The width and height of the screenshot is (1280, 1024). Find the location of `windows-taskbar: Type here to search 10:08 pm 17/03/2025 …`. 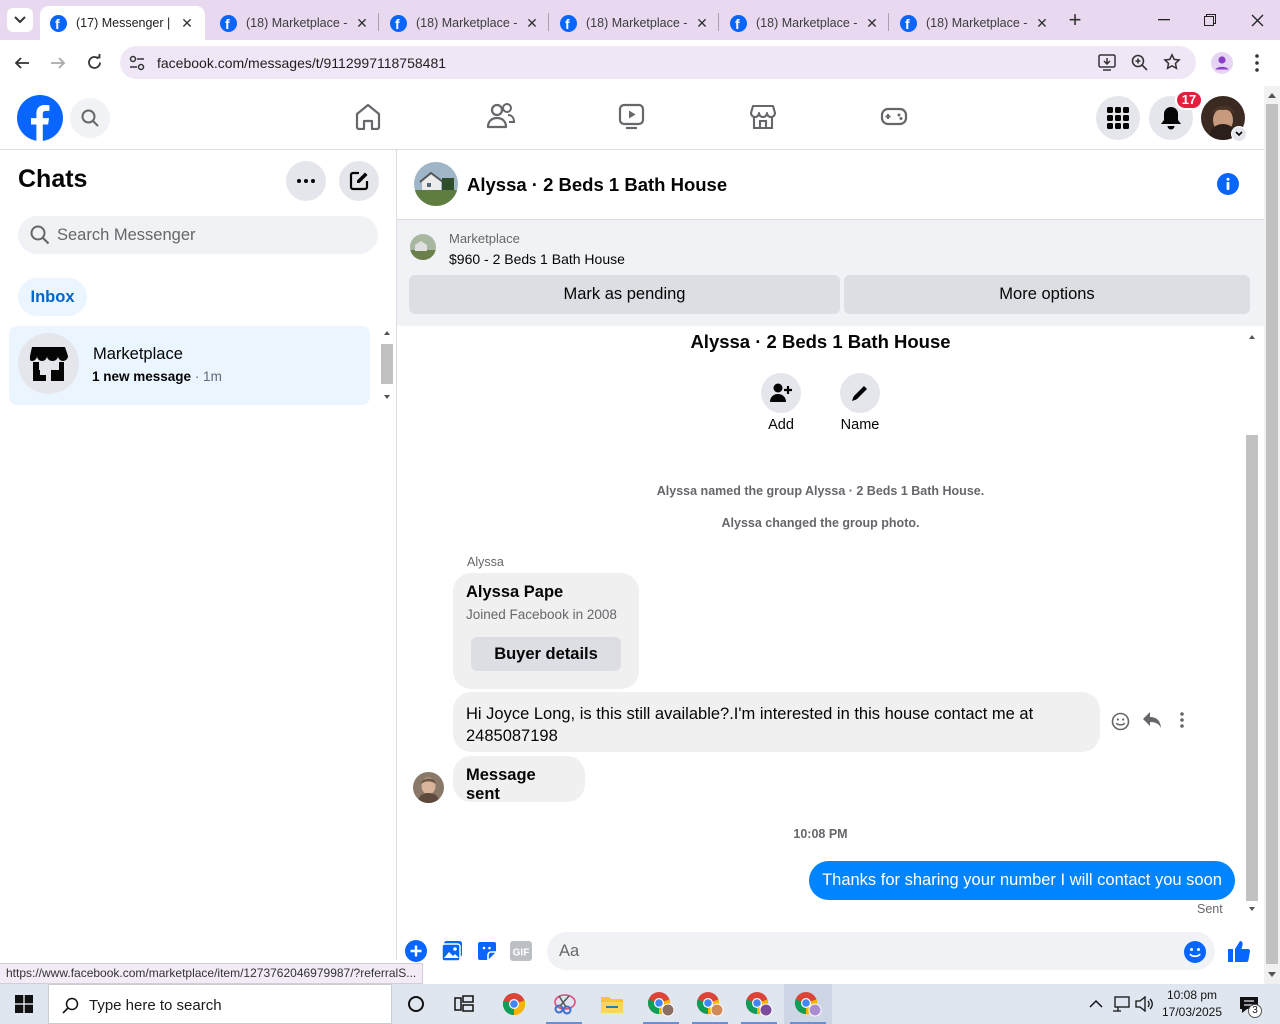

windows-taskbar: Type here to search 10:08 pm 17/03/2025 … is located at coordinates (640, 1004).